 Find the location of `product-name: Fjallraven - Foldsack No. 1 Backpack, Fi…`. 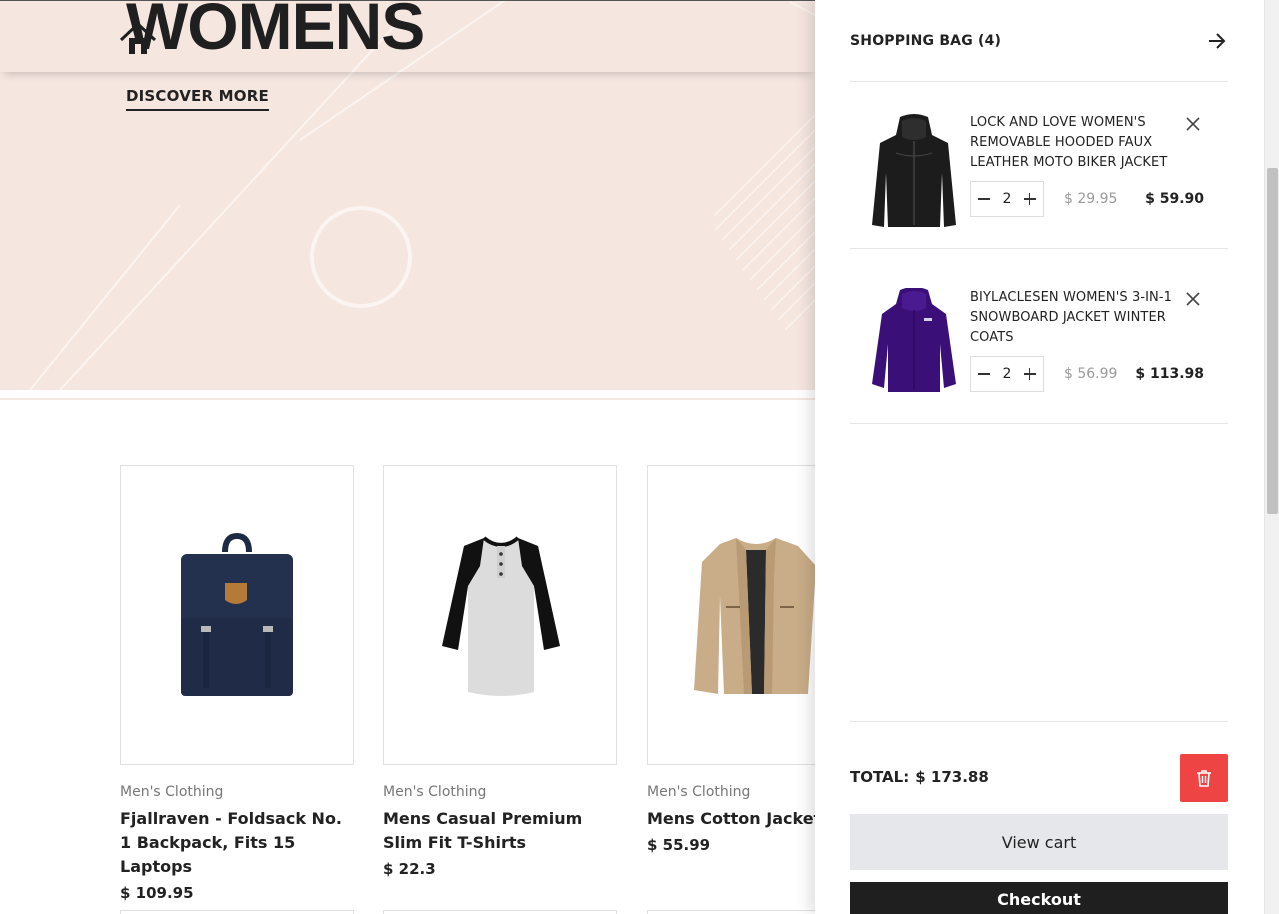

product-name: Fjallraven - Foldsack No. 1 Backpack, Fi… is located at coordinates (237, 843).